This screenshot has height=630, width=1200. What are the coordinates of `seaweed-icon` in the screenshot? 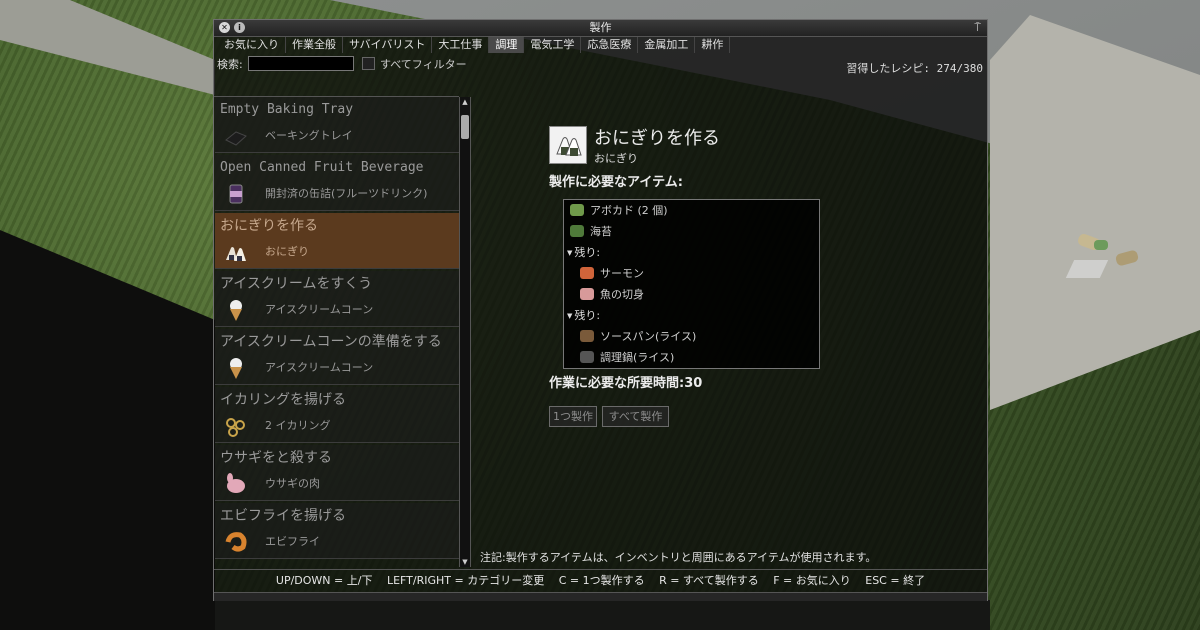 It's located at (577, 231).